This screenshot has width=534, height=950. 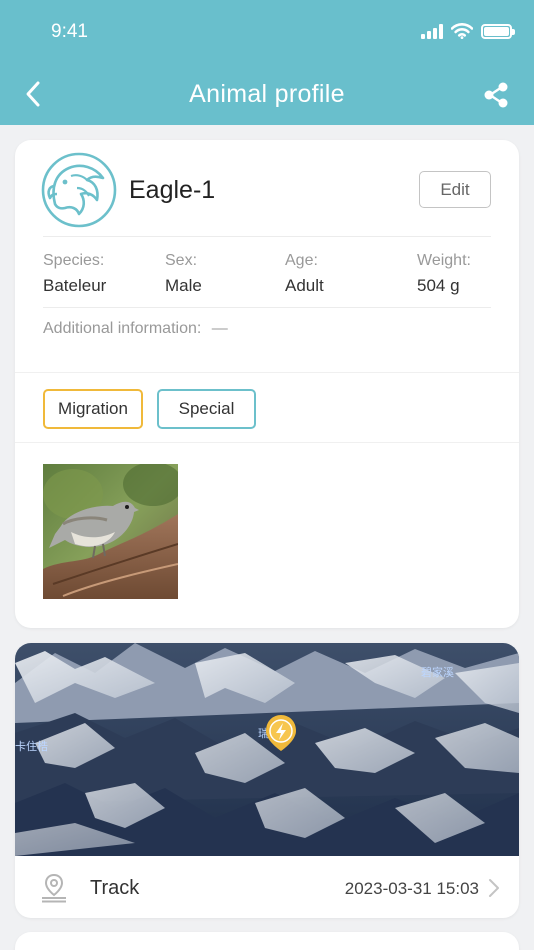 I want to click on age-label: Age:, so click(x=301, y=260).